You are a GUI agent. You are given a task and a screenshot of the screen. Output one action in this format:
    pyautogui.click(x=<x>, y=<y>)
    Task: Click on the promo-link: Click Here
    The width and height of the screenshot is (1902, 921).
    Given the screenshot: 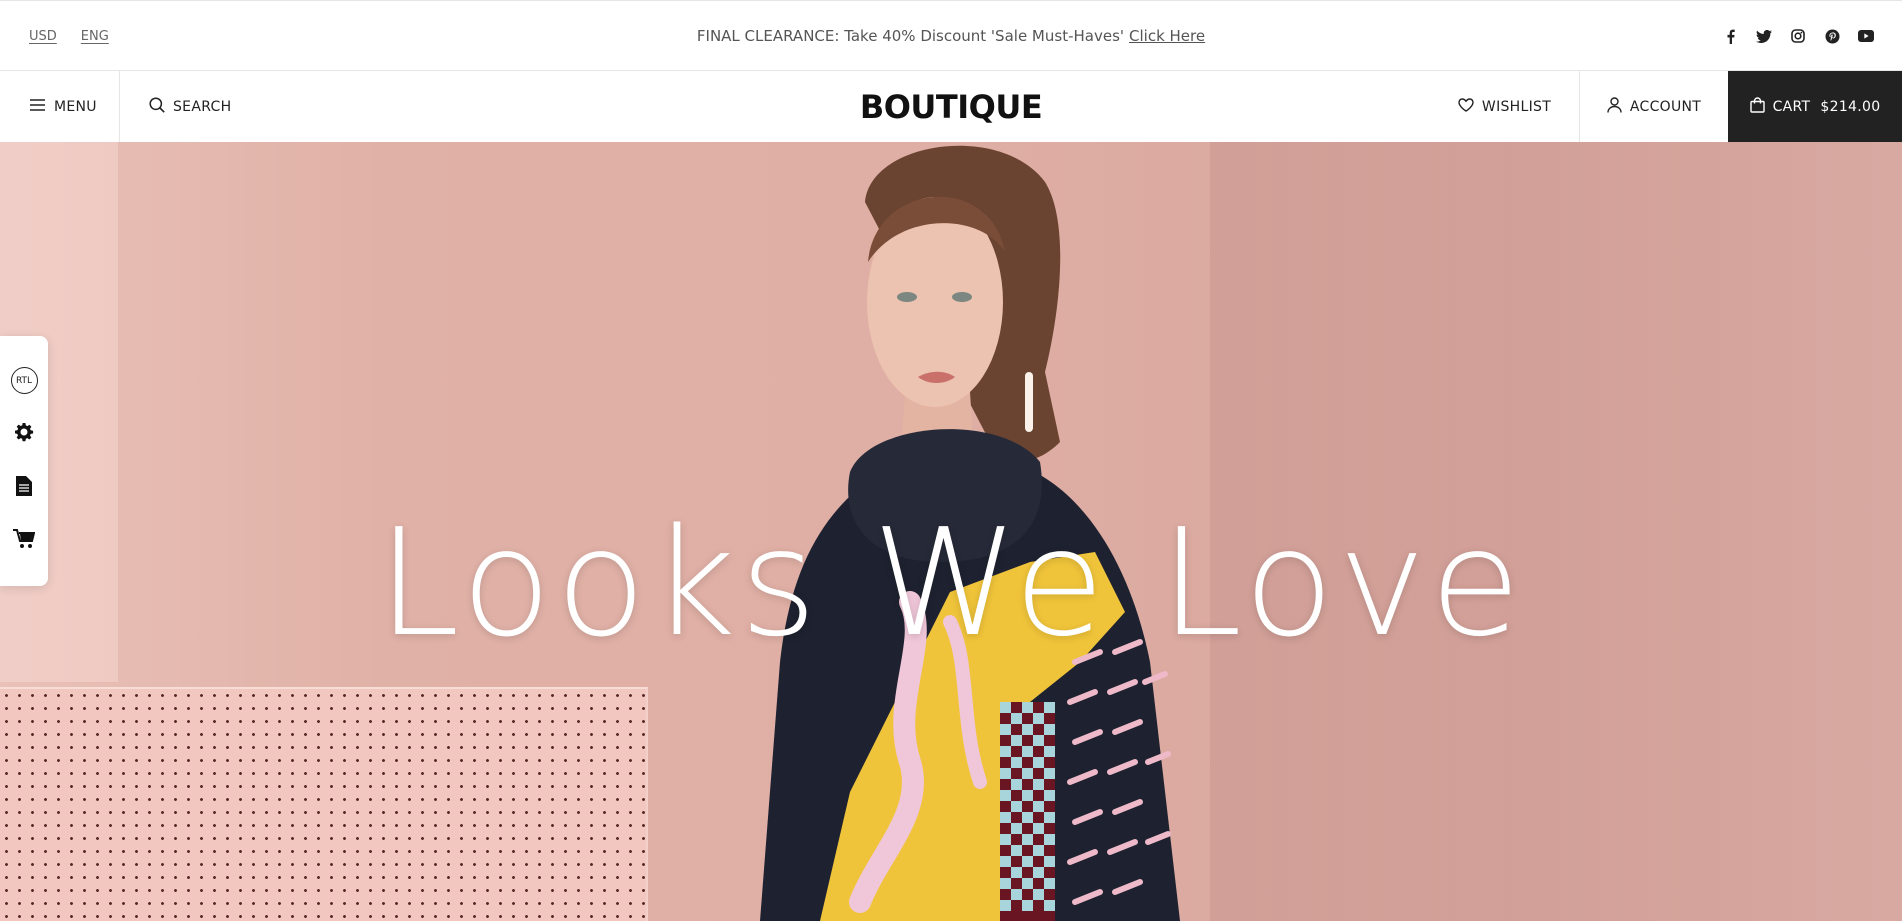 What is the action you would take?
    pyautogui.click(x=1167, y=36)
    